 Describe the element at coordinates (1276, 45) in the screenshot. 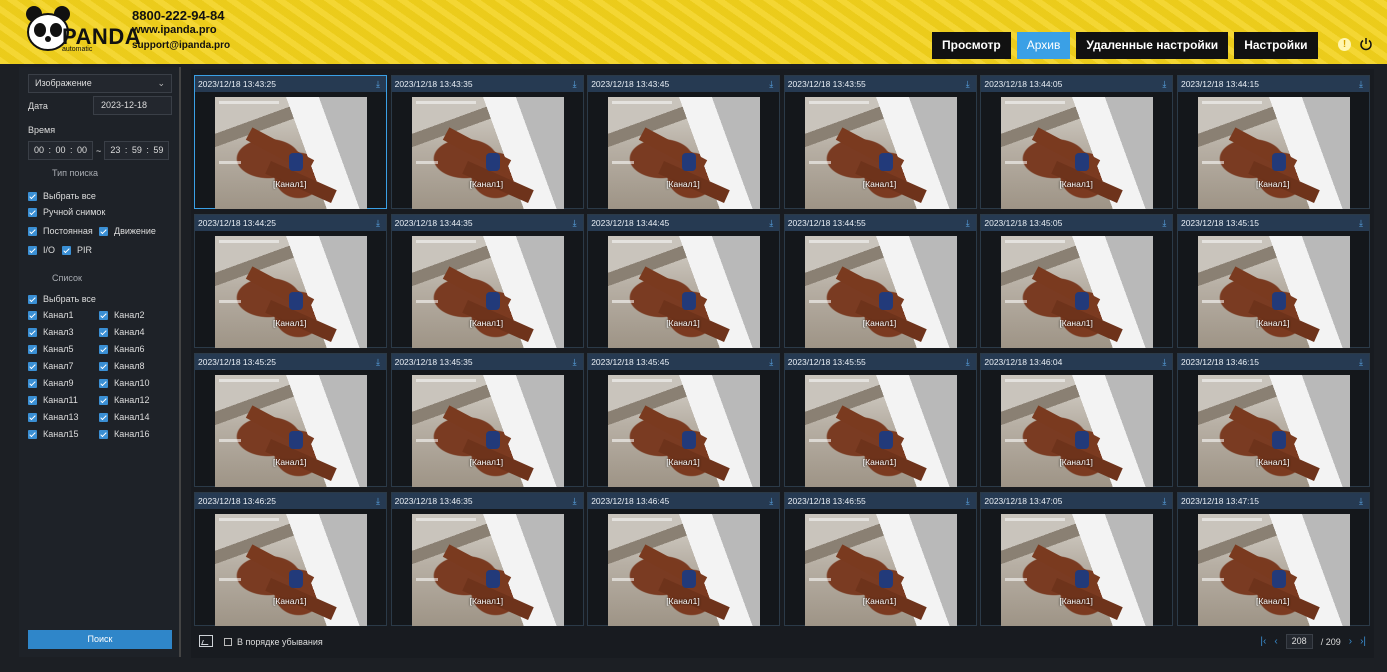

I see `tab-settings: Настройки` at that location.